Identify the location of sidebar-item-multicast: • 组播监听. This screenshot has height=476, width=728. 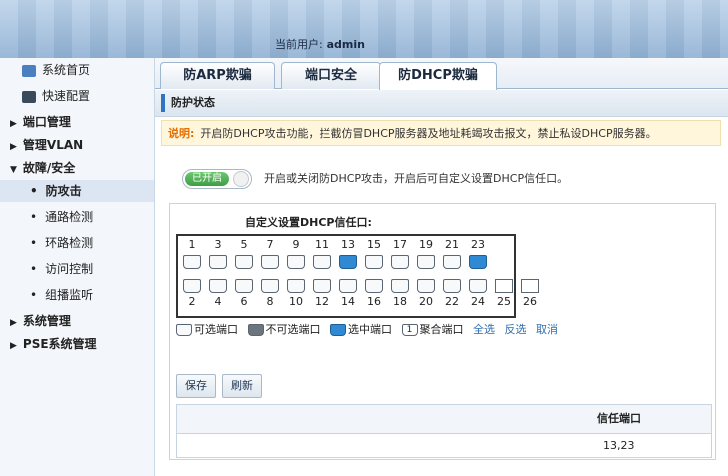
(91, 295).